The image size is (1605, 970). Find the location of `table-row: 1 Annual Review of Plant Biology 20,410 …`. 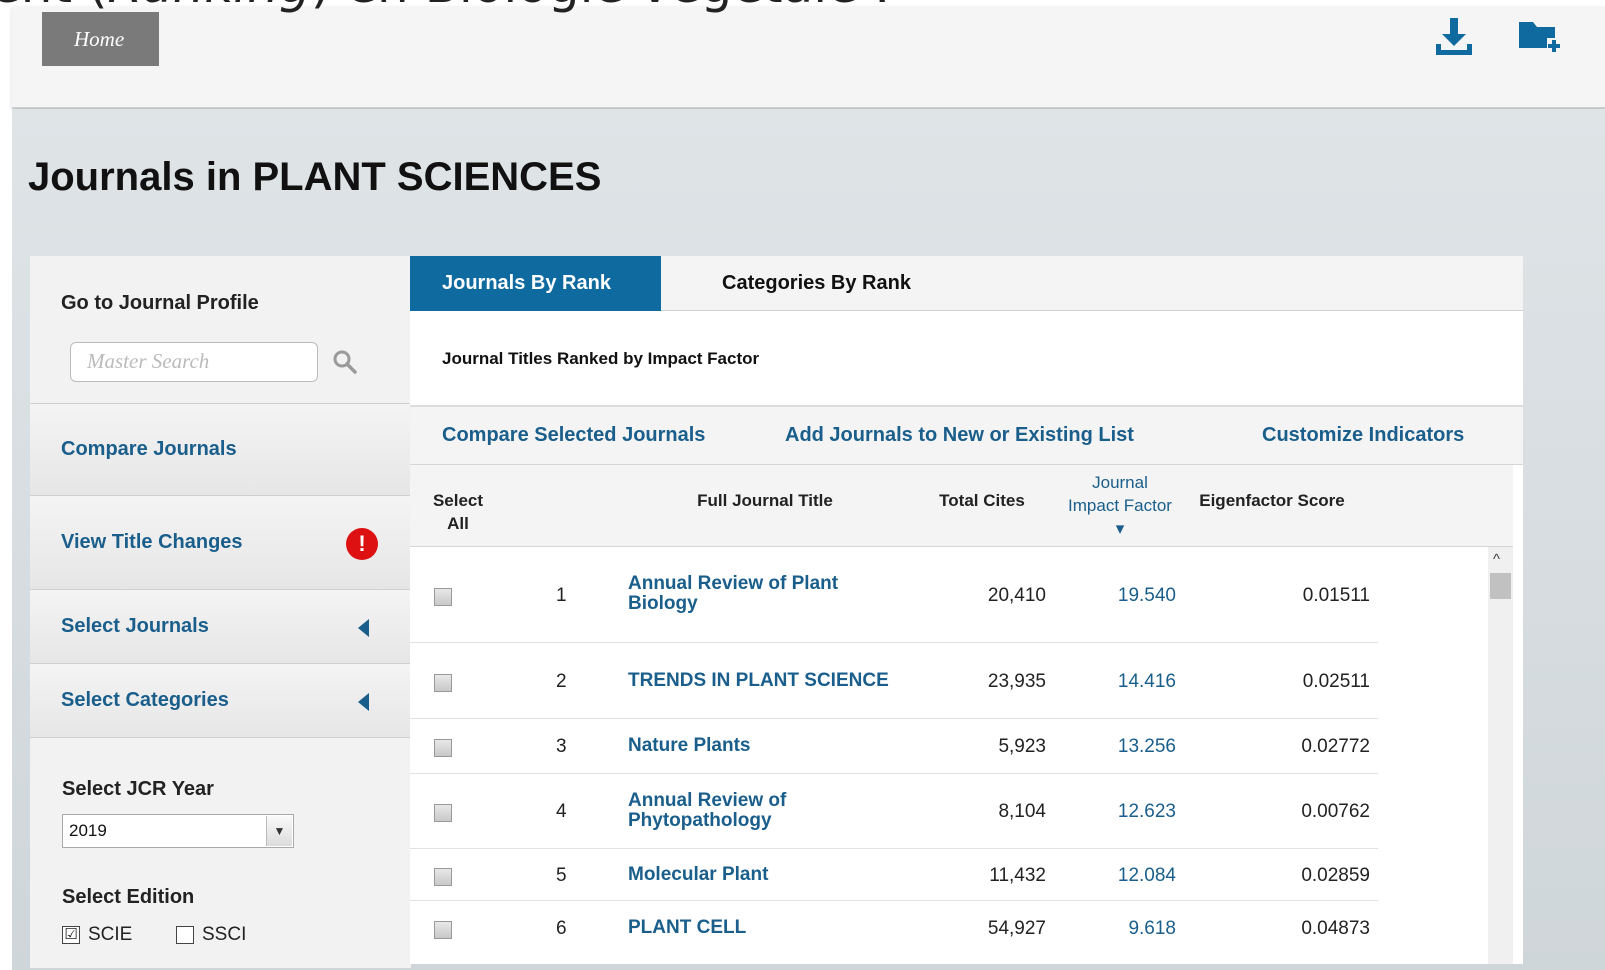

table-row: 1 Annual Review of Plant Biology 20,410 … is located at coordinates (894, 595).